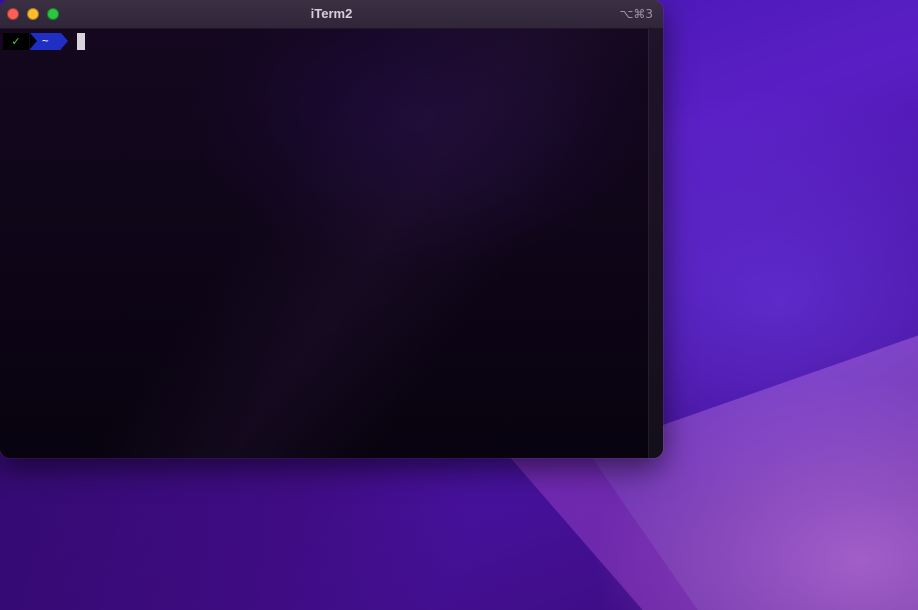 This screenshot has width=918, height=610. I want to click on shell-prompt: ✓ ~, so click(44, 41).